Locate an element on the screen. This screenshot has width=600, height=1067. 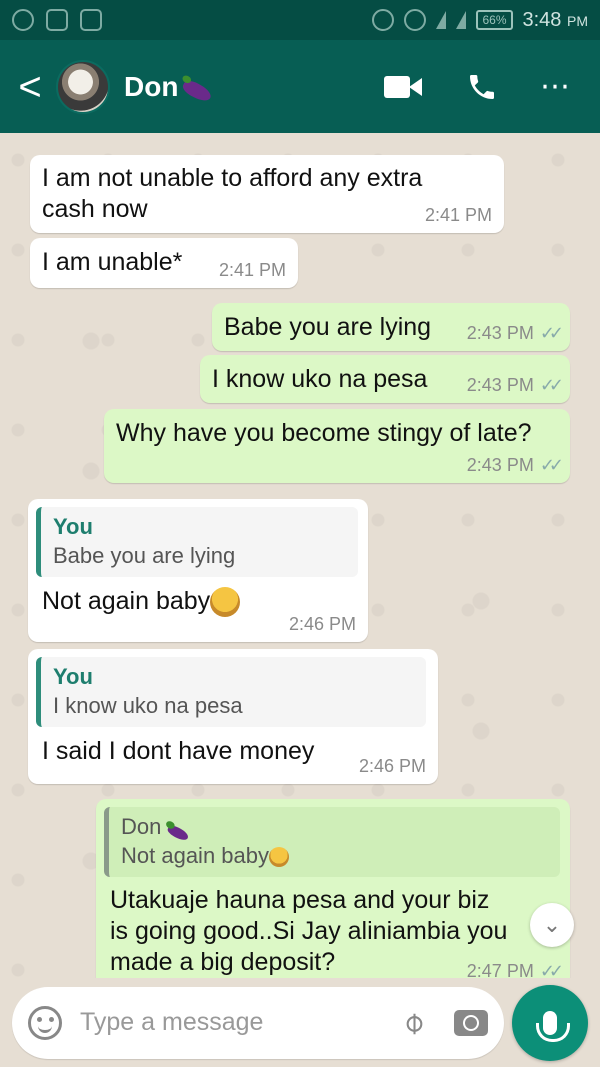
message-text: I am unable* is located at coordinates (112, 262).